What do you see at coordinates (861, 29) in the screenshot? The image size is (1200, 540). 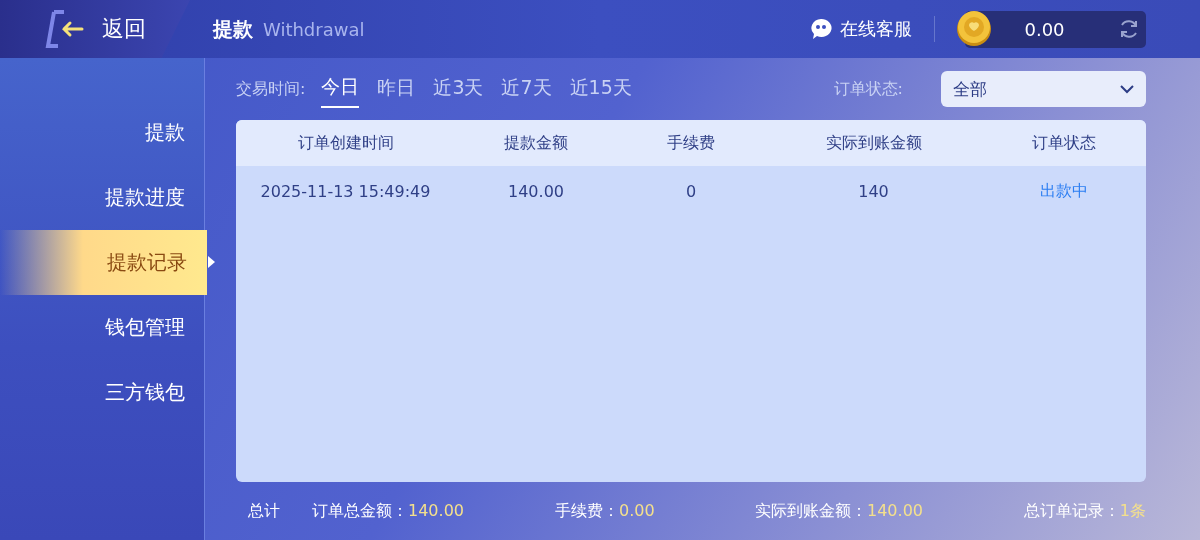 I see `support-button: 在线客服` at bounding box center [861, 29].